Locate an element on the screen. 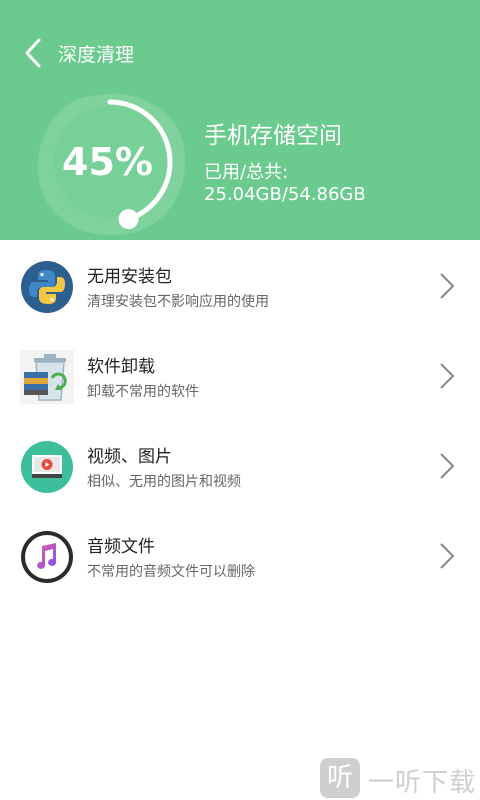 The width and height of the screenshot is (480, 800). trash-bin-icon is located at coordinates (47, 377).